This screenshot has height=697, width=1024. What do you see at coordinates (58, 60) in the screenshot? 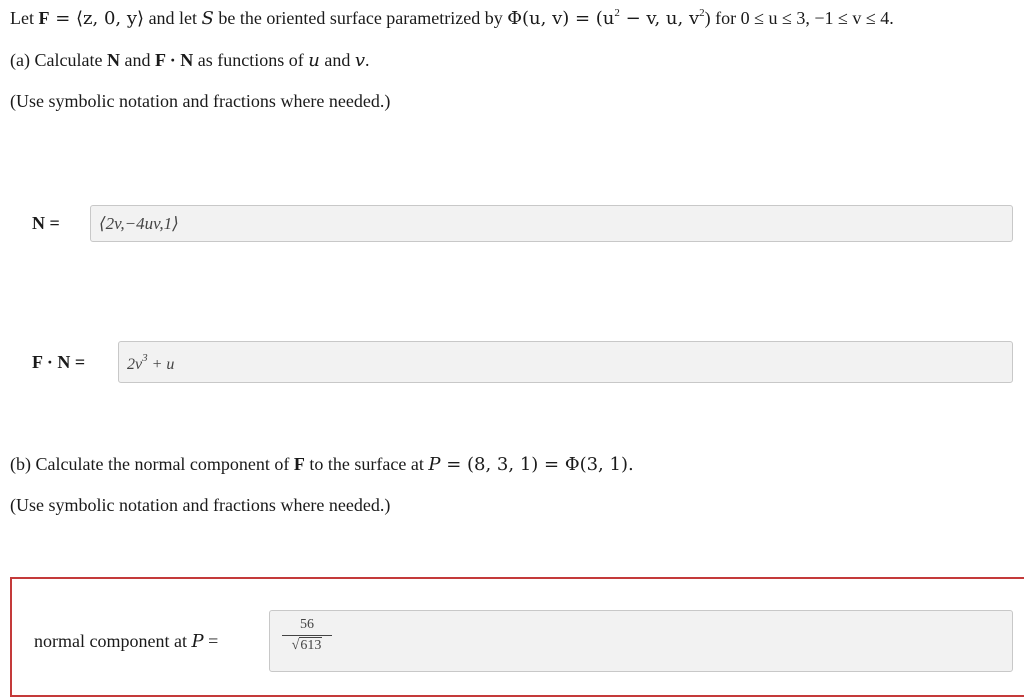
I see `part-a-text: (a) Calculate` at bounding box center [58, 60].